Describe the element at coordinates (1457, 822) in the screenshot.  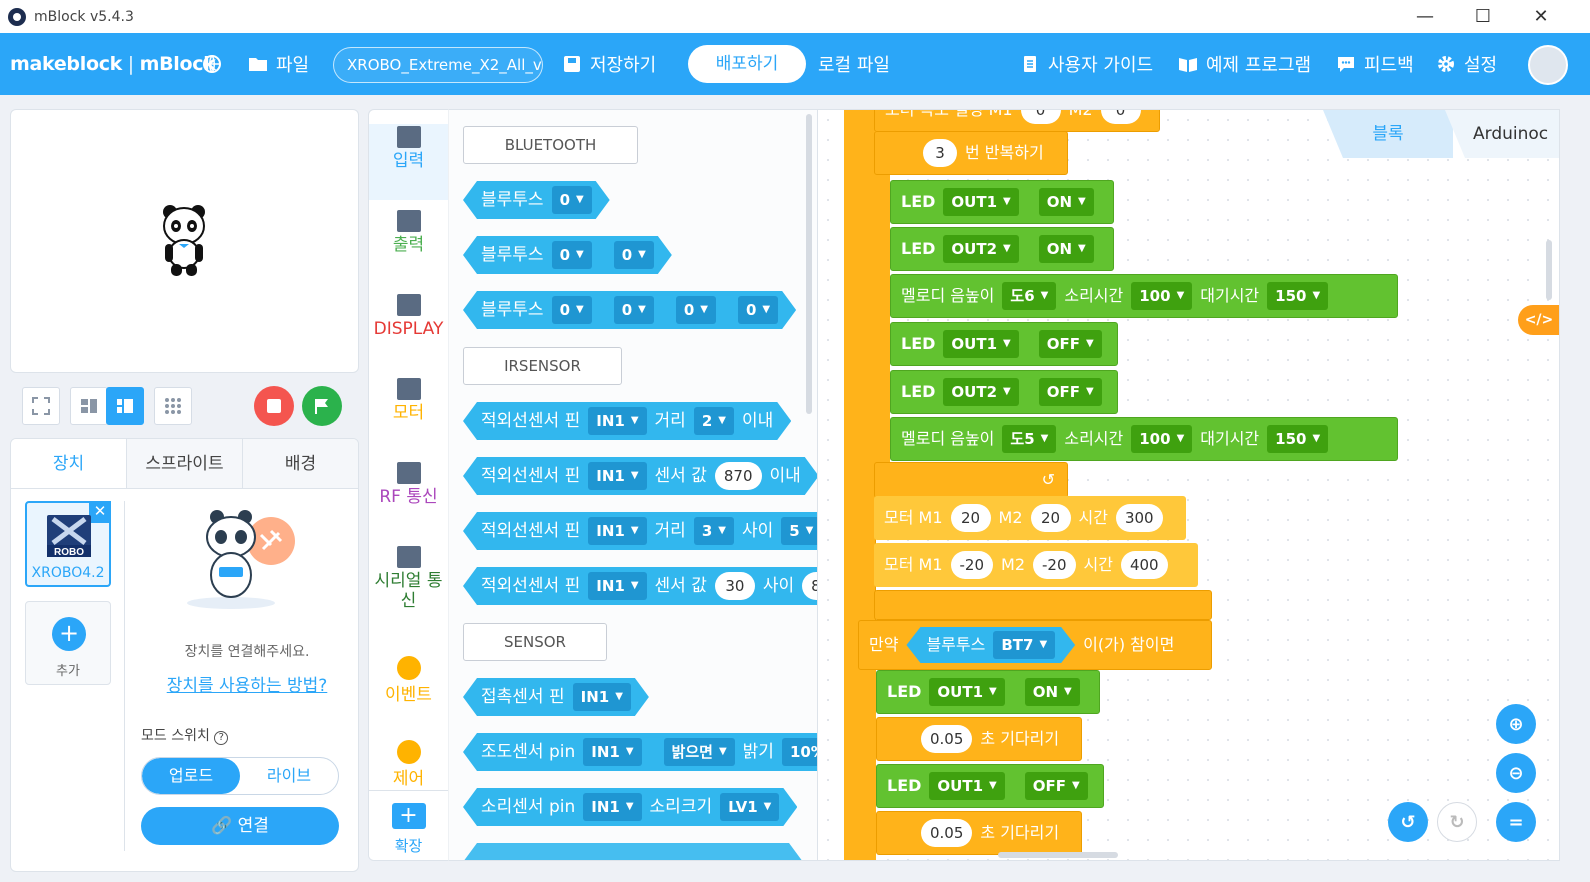
I see `redo-button: ↻` at that location.